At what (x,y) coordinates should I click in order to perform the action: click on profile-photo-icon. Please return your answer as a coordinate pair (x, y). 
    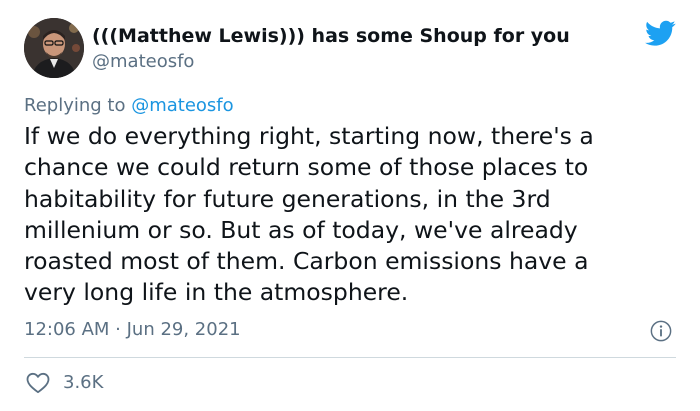
    Looking at the image, I should click on (54, 48).